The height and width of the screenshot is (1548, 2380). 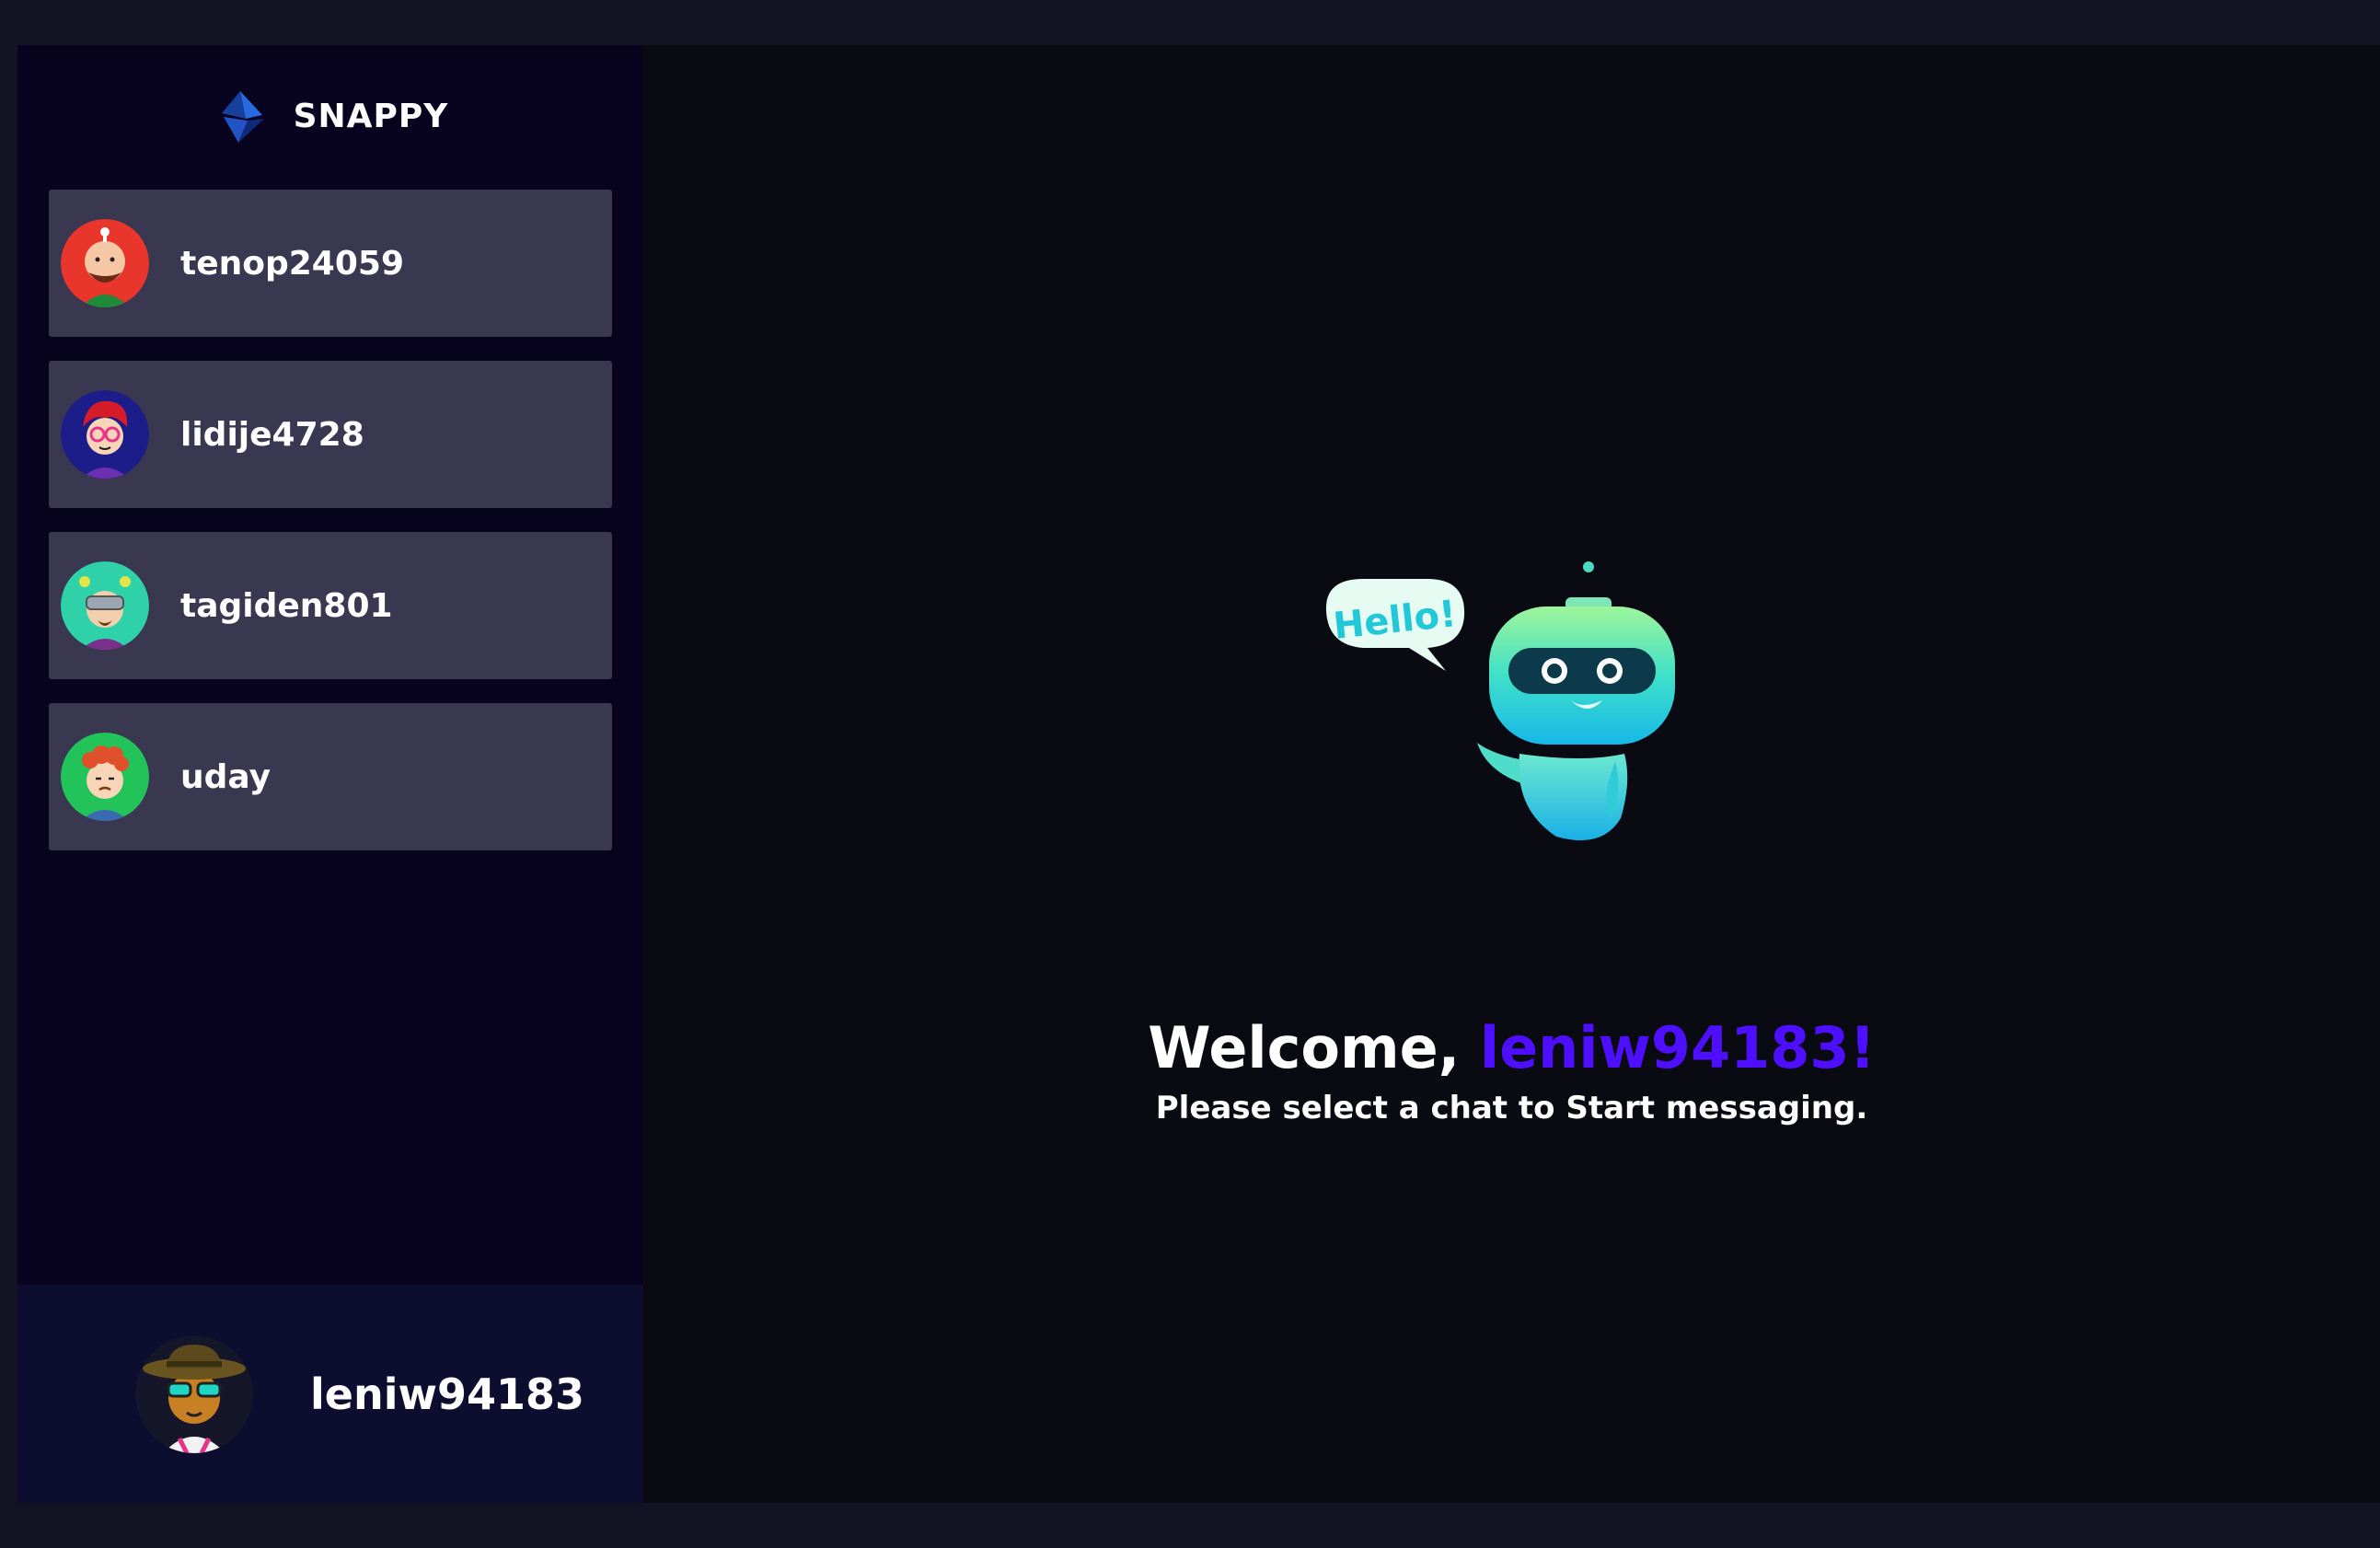 I want to click on avatar-curly-redhead, so click(x=105, y=777).